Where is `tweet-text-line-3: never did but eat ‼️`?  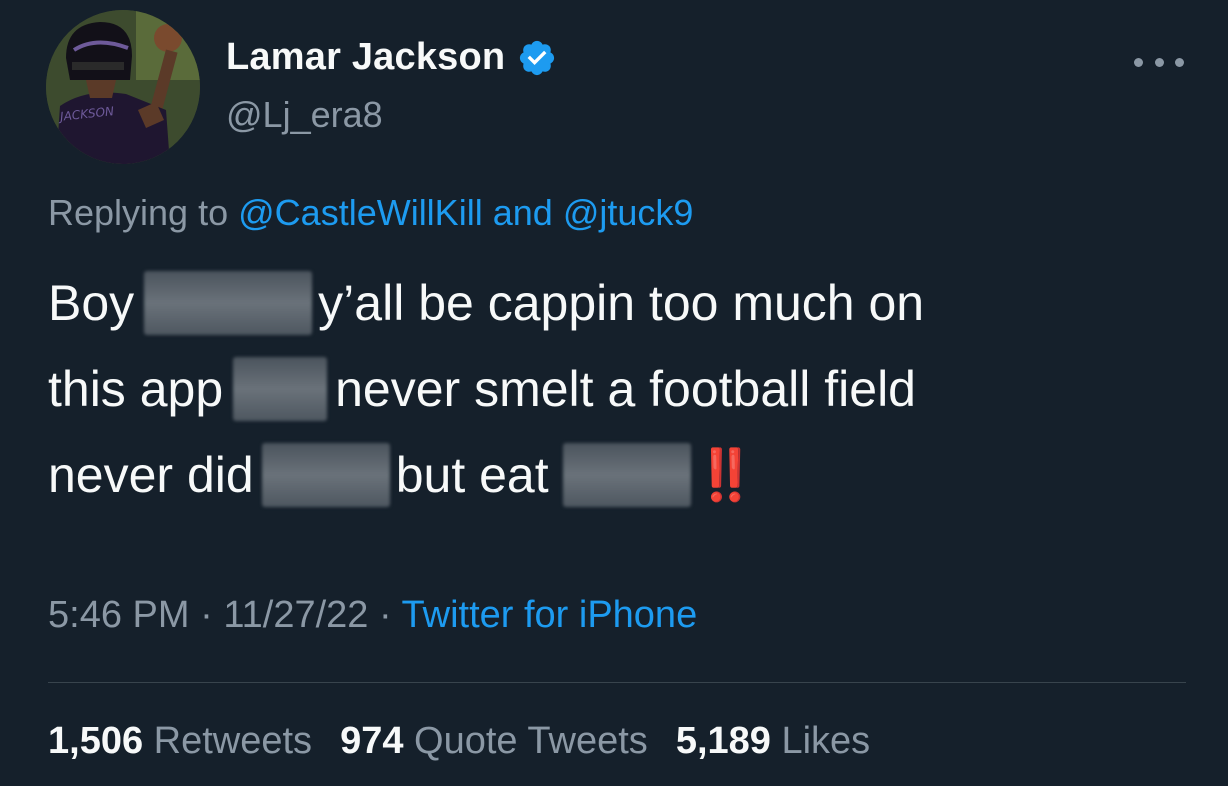 tweet-text-line-3: never did but eat ‼️ is located at coordinates (618, 475).